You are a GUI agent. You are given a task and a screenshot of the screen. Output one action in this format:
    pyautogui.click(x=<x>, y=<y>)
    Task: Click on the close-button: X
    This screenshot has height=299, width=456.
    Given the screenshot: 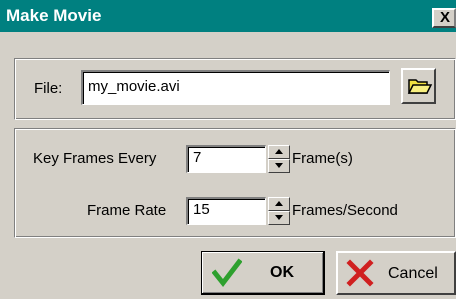 What is the action you would take?
    pyautogui.click(x=444, y=18)
    